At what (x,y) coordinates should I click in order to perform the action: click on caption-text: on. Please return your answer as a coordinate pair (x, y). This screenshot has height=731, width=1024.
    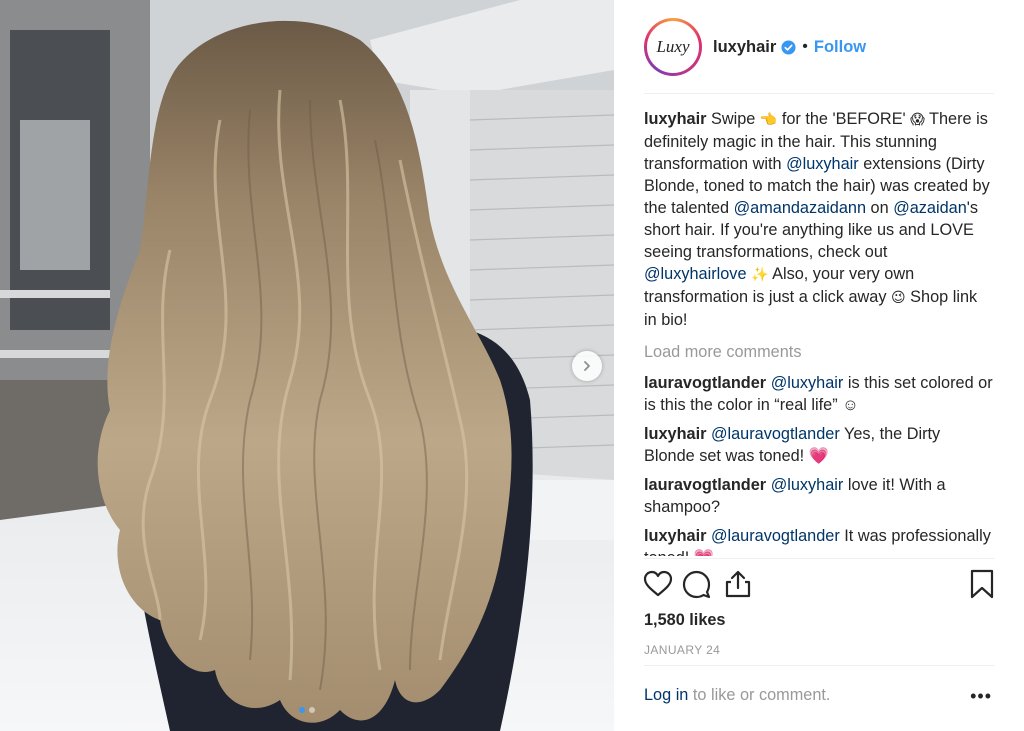
    Looking at the image, I should click on (880, 208).